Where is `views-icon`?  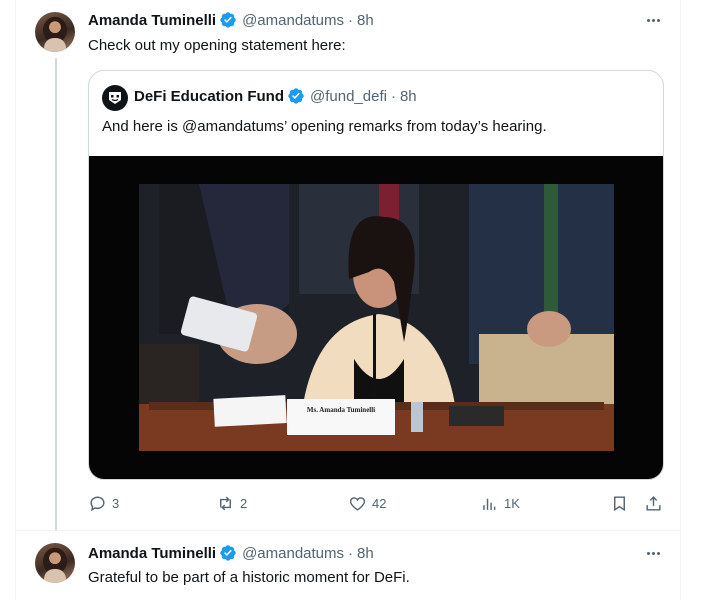 views-icon is located at coordinates (489, 504).